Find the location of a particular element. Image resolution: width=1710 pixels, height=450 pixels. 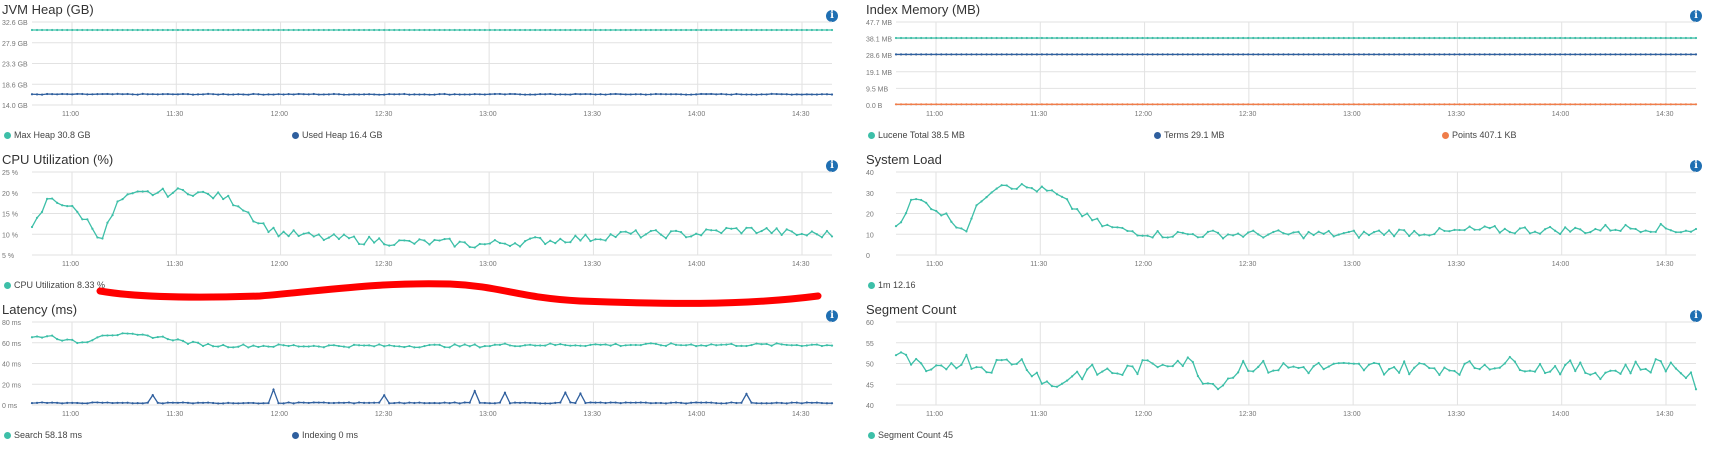

legend-cpu-utilization: CPU Utilization 8.33 % is located at coordinates (54, 285).